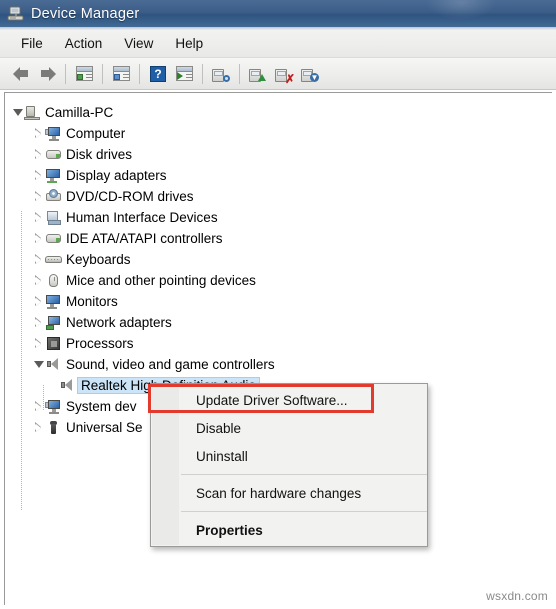 The image size is (556, 609). I want to click on display-adapter-icon, so click(53, 175).